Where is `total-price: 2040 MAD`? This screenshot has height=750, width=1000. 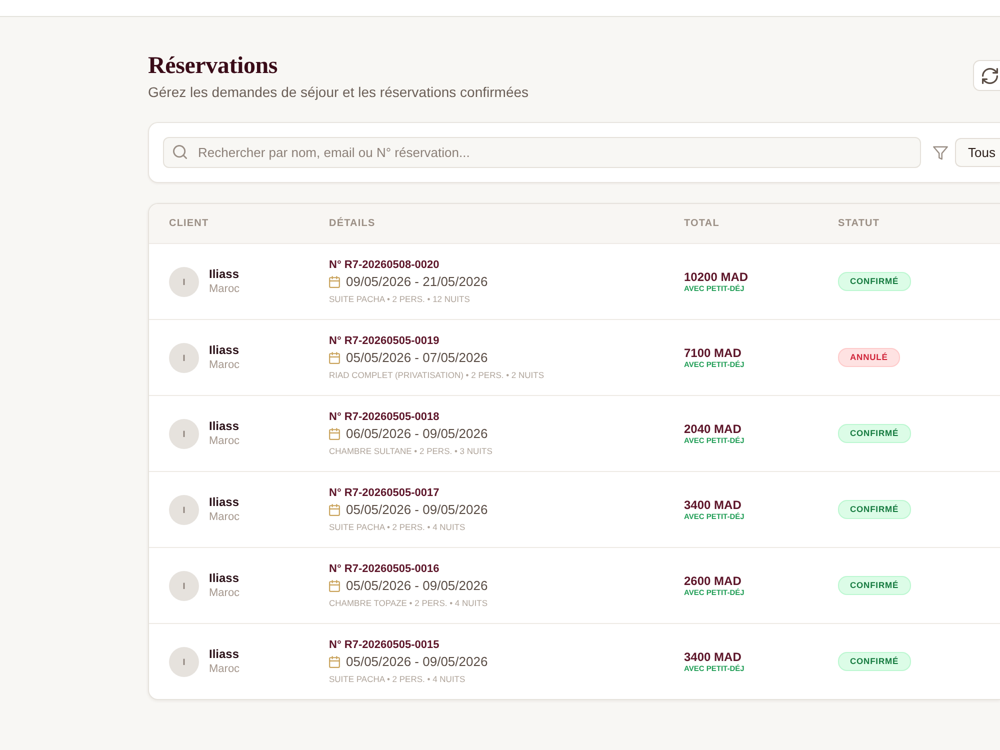 total-price: 2040 MAD is located at coordinates (713, 429).